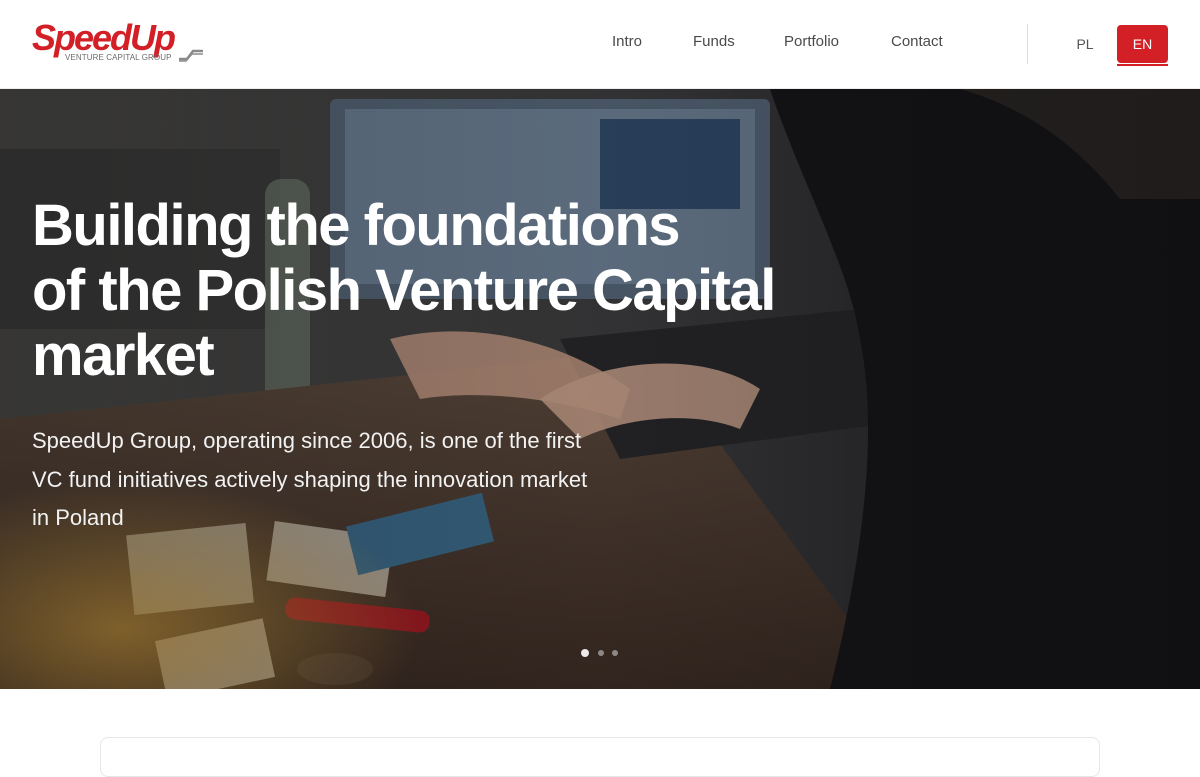 This screenshot has height=777, width=1200. I want to click on logo-tagline: VENTURE CAPITAL GROUP, so click(118, 57).